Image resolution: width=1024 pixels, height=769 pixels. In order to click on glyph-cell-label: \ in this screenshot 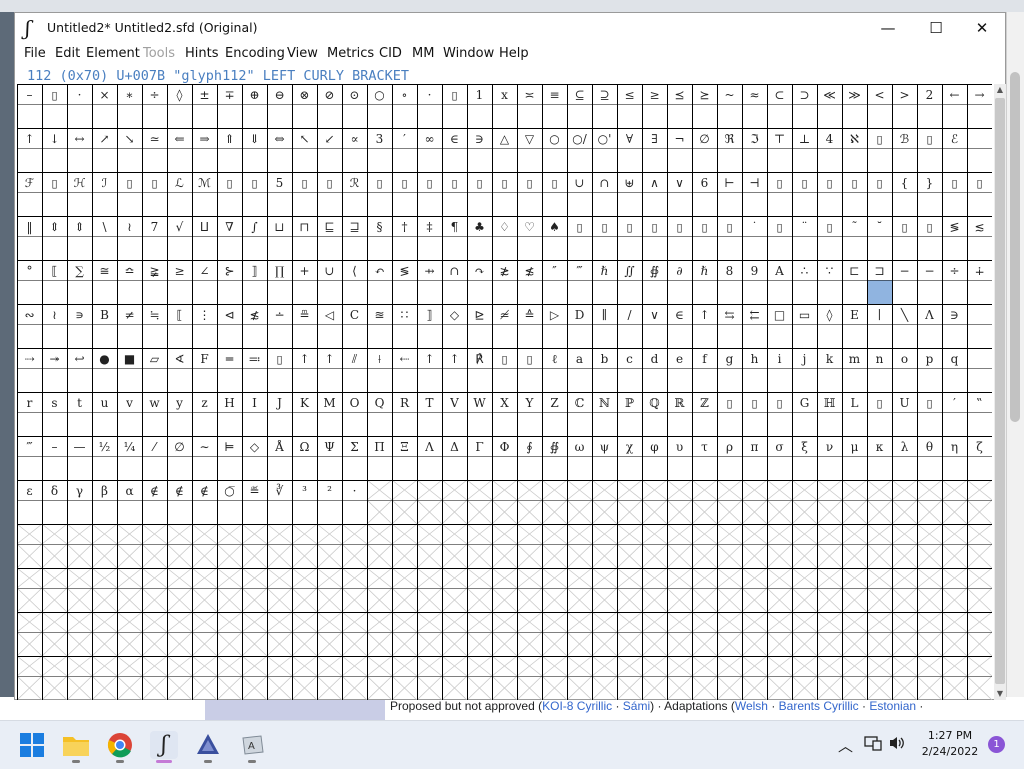, I will do `click(104, 227)`.